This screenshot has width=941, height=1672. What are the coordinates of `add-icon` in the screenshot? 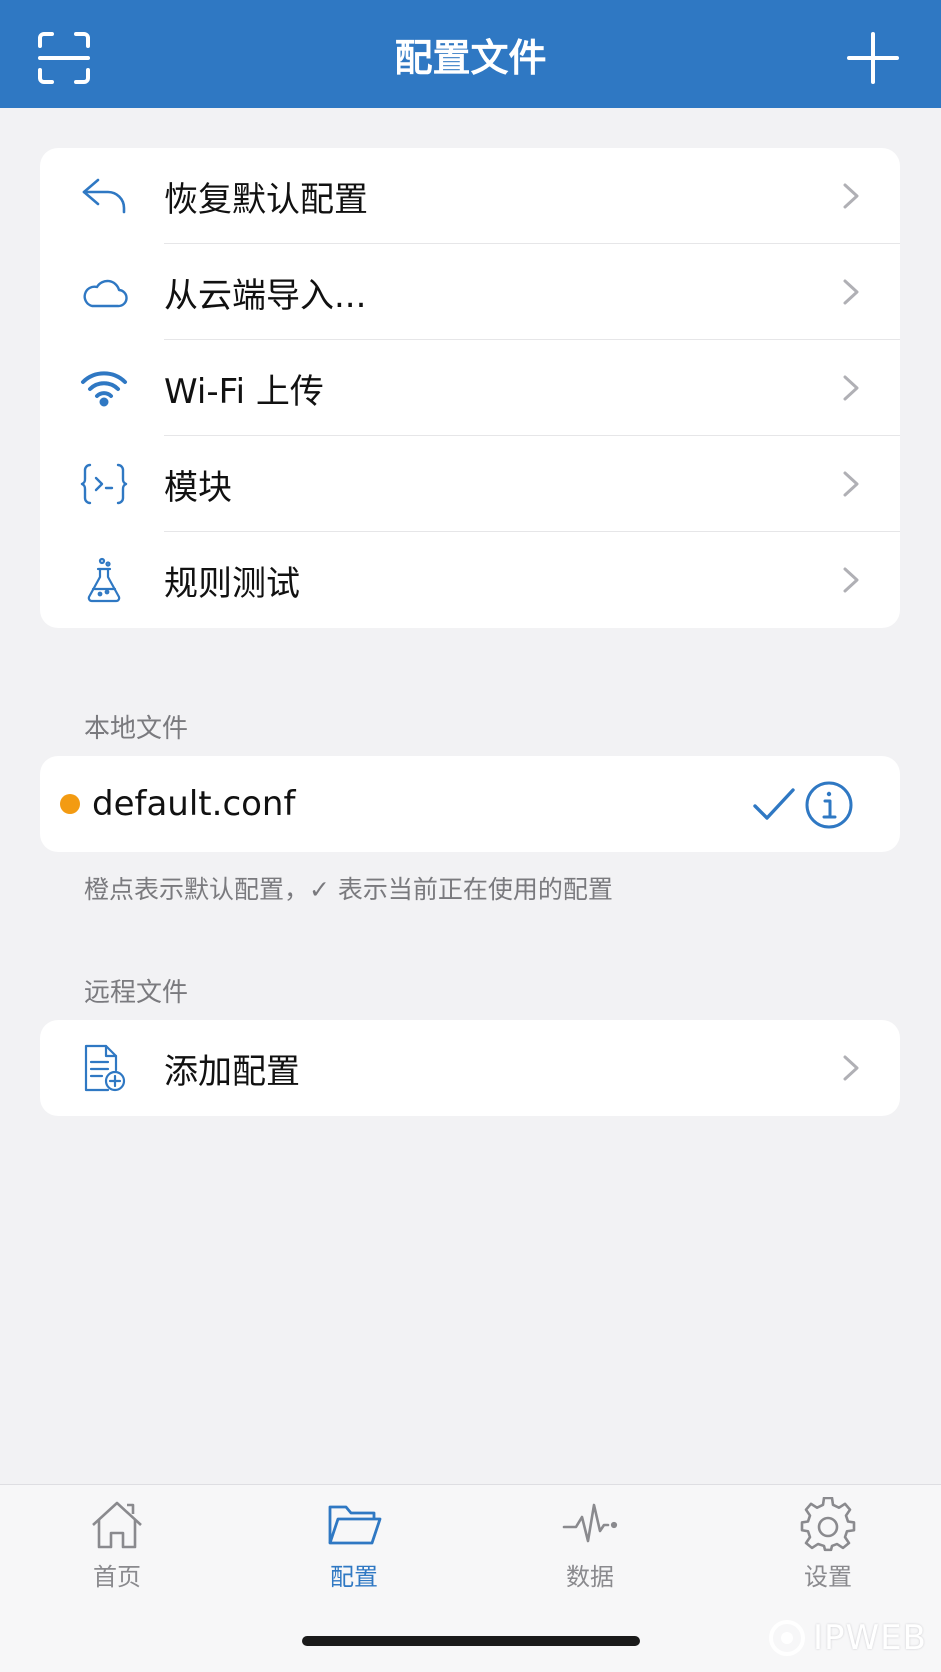 It's located at (873, 58).